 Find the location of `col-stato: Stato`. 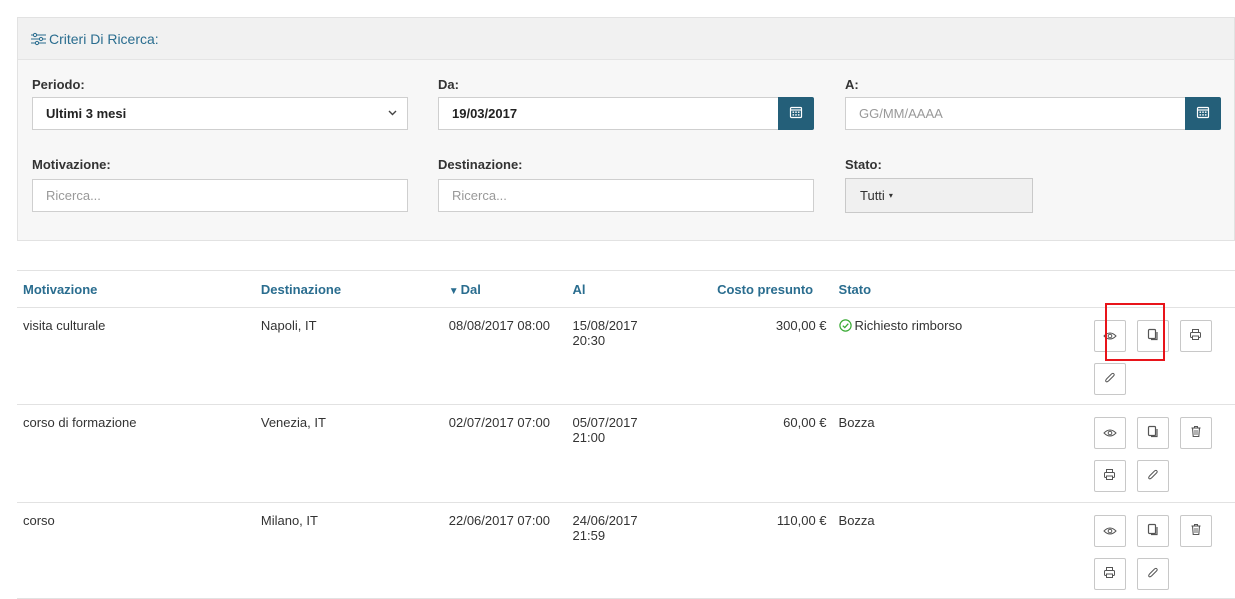

col-stato: Stato is located at coordinates (935, 289).